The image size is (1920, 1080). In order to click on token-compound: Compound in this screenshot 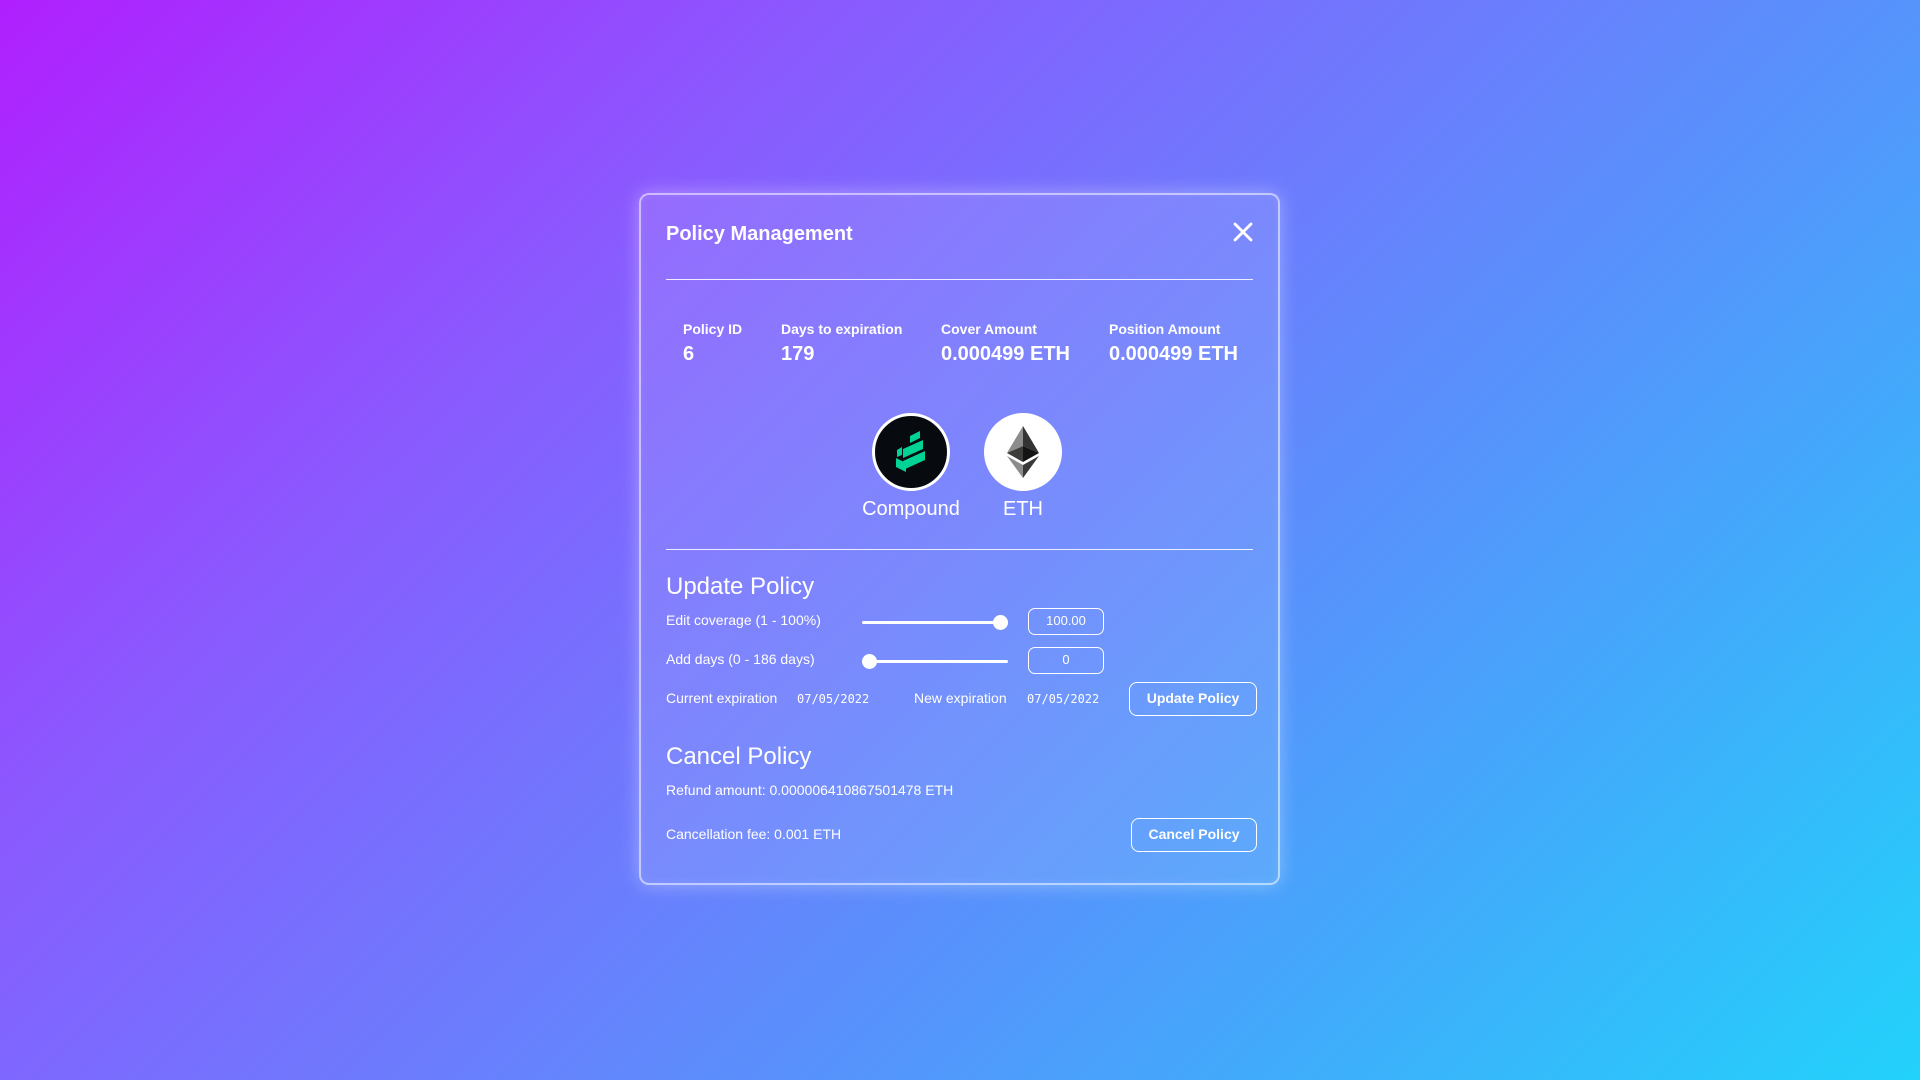, I will do `click(911, 467)`.